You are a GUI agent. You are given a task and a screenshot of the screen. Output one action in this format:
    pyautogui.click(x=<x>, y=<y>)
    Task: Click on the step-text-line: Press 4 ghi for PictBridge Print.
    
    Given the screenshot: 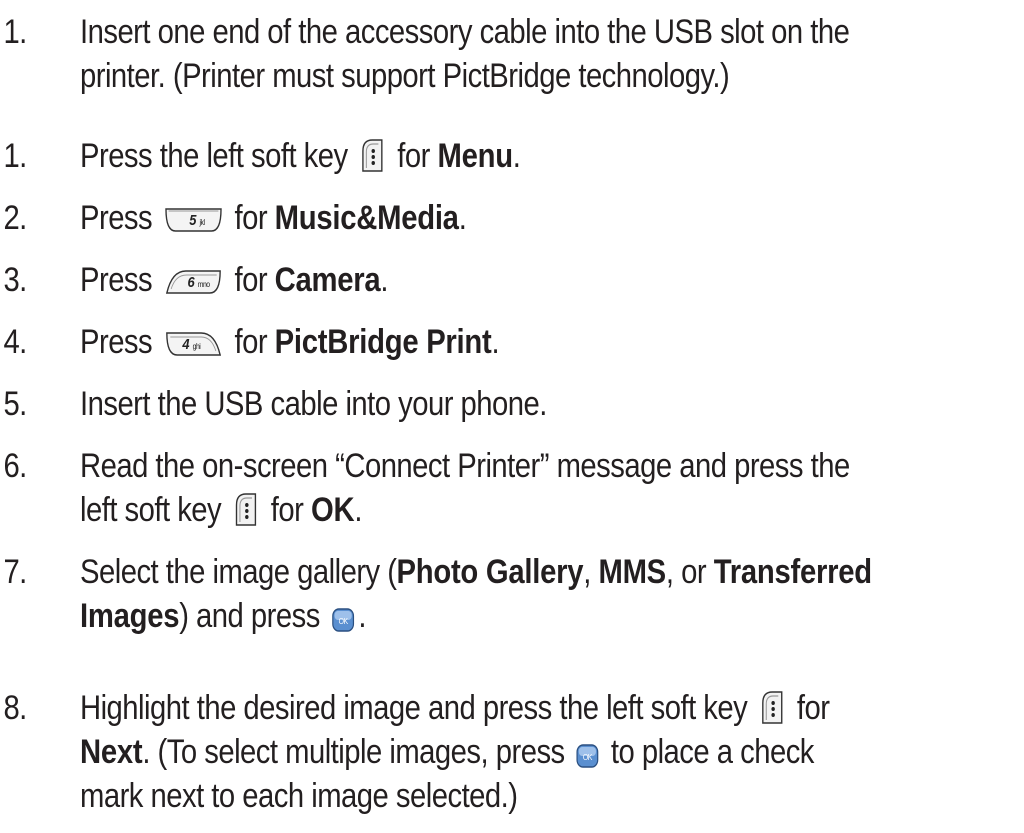 What is the action you would take?
    pyautogui.click(x=289, y=342)
    